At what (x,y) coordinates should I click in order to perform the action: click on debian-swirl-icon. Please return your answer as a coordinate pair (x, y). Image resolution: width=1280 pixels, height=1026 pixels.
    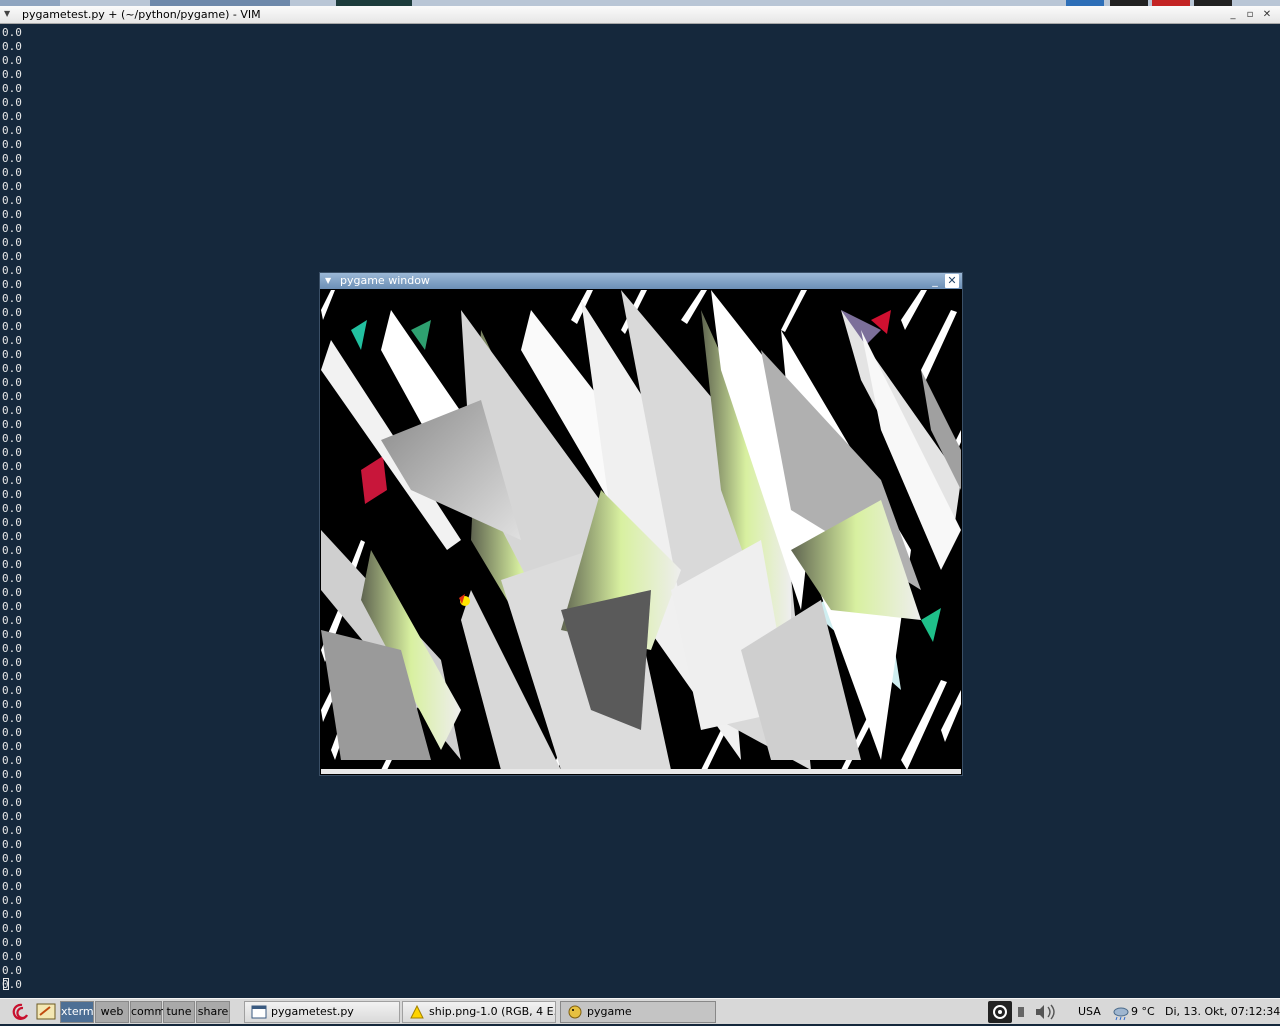
    Looking at the image, I should click on (20, 1011).